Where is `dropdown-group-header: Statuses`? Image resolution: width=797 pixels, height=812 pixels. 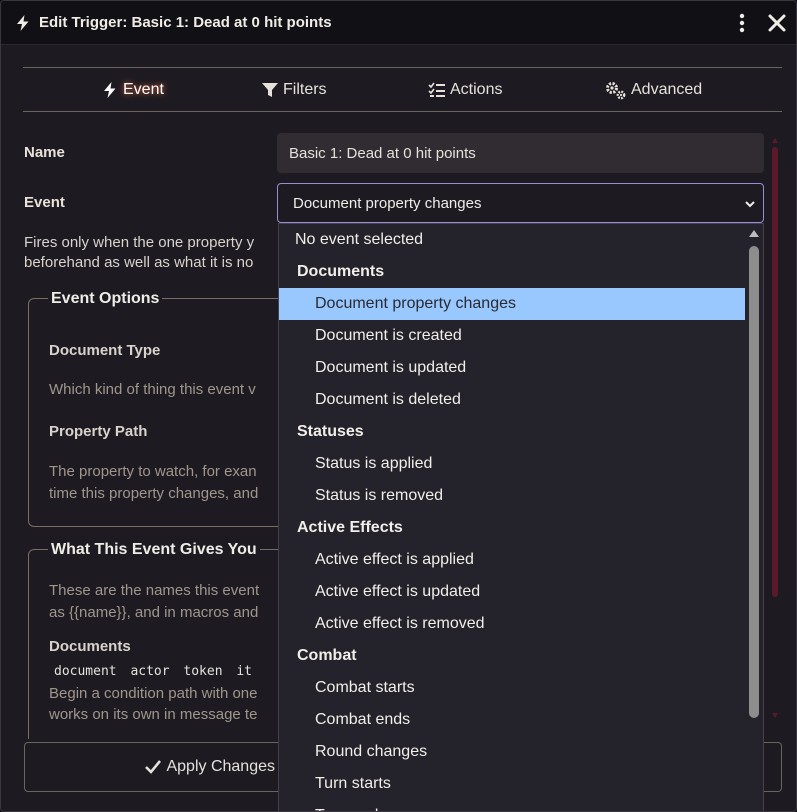
dropdown-group-header: Statuses is located at coordinates (330, 431).